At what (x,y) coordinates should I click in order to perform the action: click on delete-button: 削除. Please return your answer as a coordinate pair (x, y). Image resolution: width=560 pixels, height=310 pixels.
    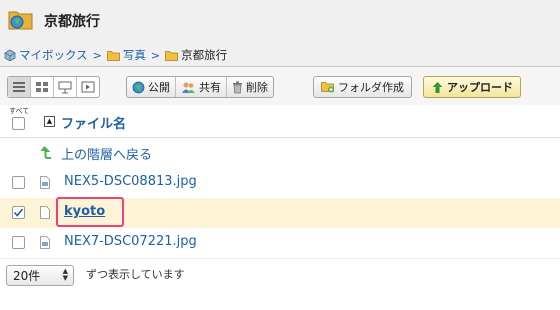
    Looking at the image, I should click on (250, 87).